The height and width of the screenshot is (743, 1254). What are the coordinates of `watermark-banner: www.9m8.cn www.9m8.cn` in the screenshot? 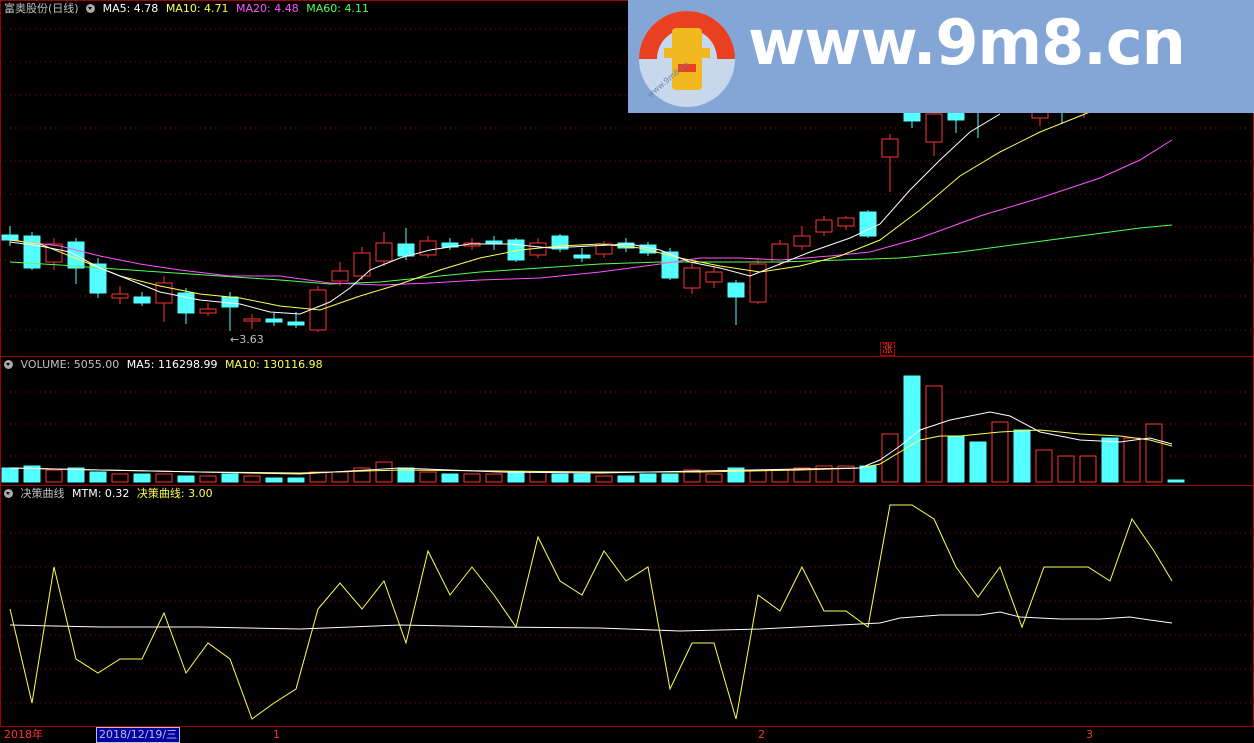 It's located at (941, 56).